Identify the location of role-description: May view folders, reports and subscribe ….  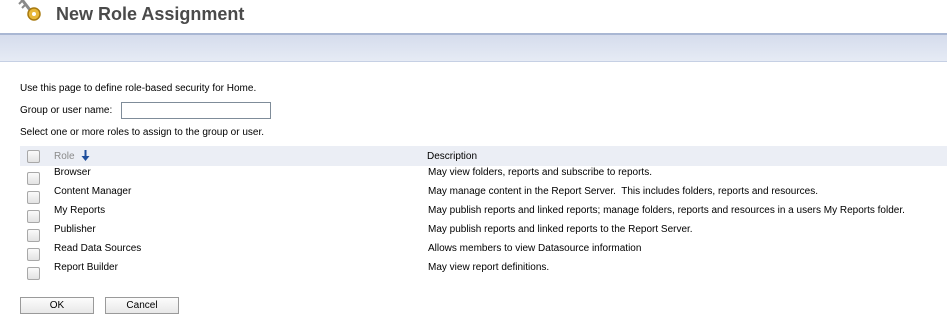
(540, 172).